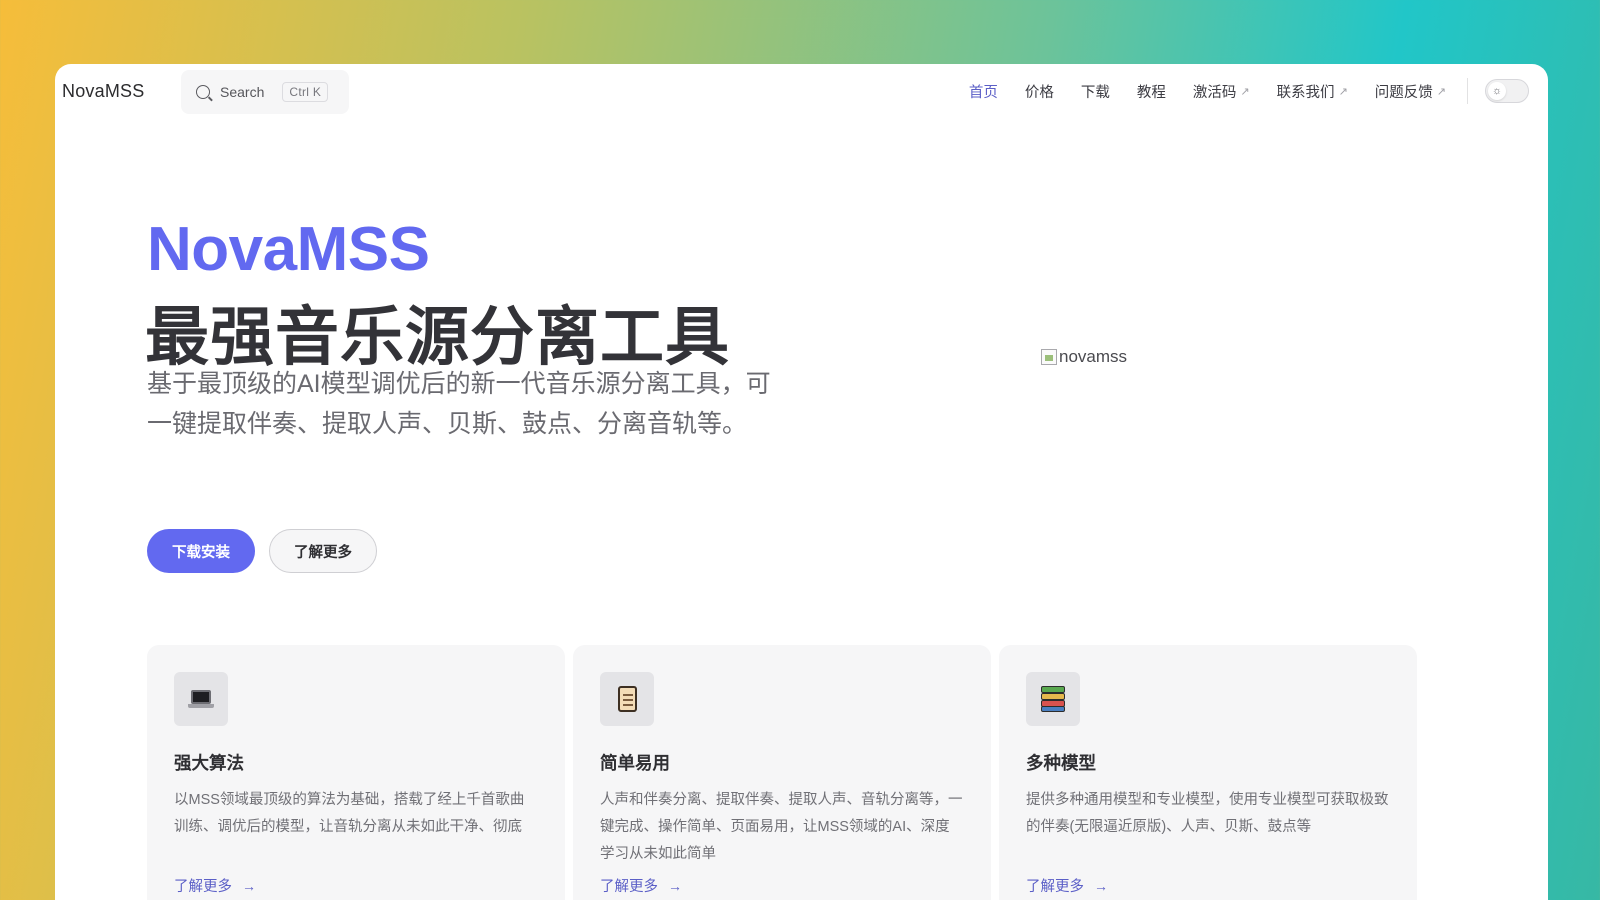 Image resolution: width=1600 pixels, height=900 pixels. What do you see at coordinates (1305, 92) in the screenshot?
I see `nav-item-label: 联系我们` at bounding box center [1305, 92].